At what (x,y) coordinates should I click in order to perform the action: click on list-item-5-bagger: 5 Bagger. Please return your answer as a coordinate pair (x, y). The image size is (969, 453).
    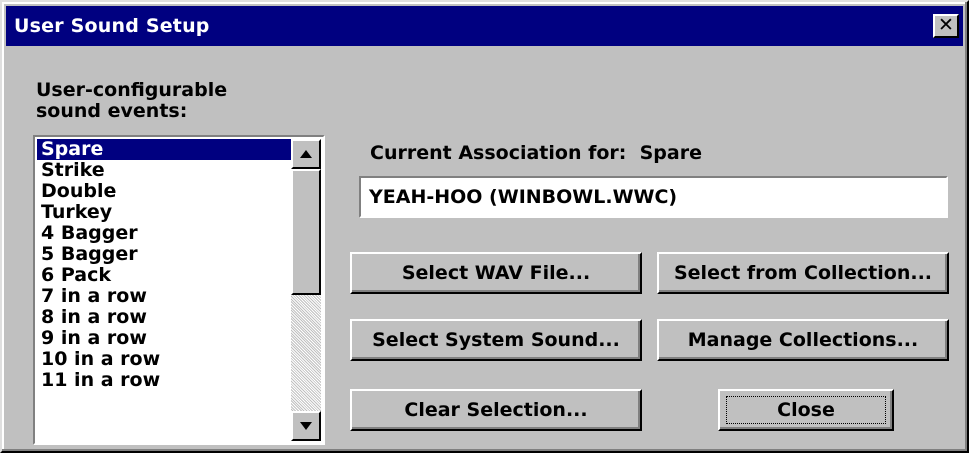
    Looking at the image, I should click on (165, 254).